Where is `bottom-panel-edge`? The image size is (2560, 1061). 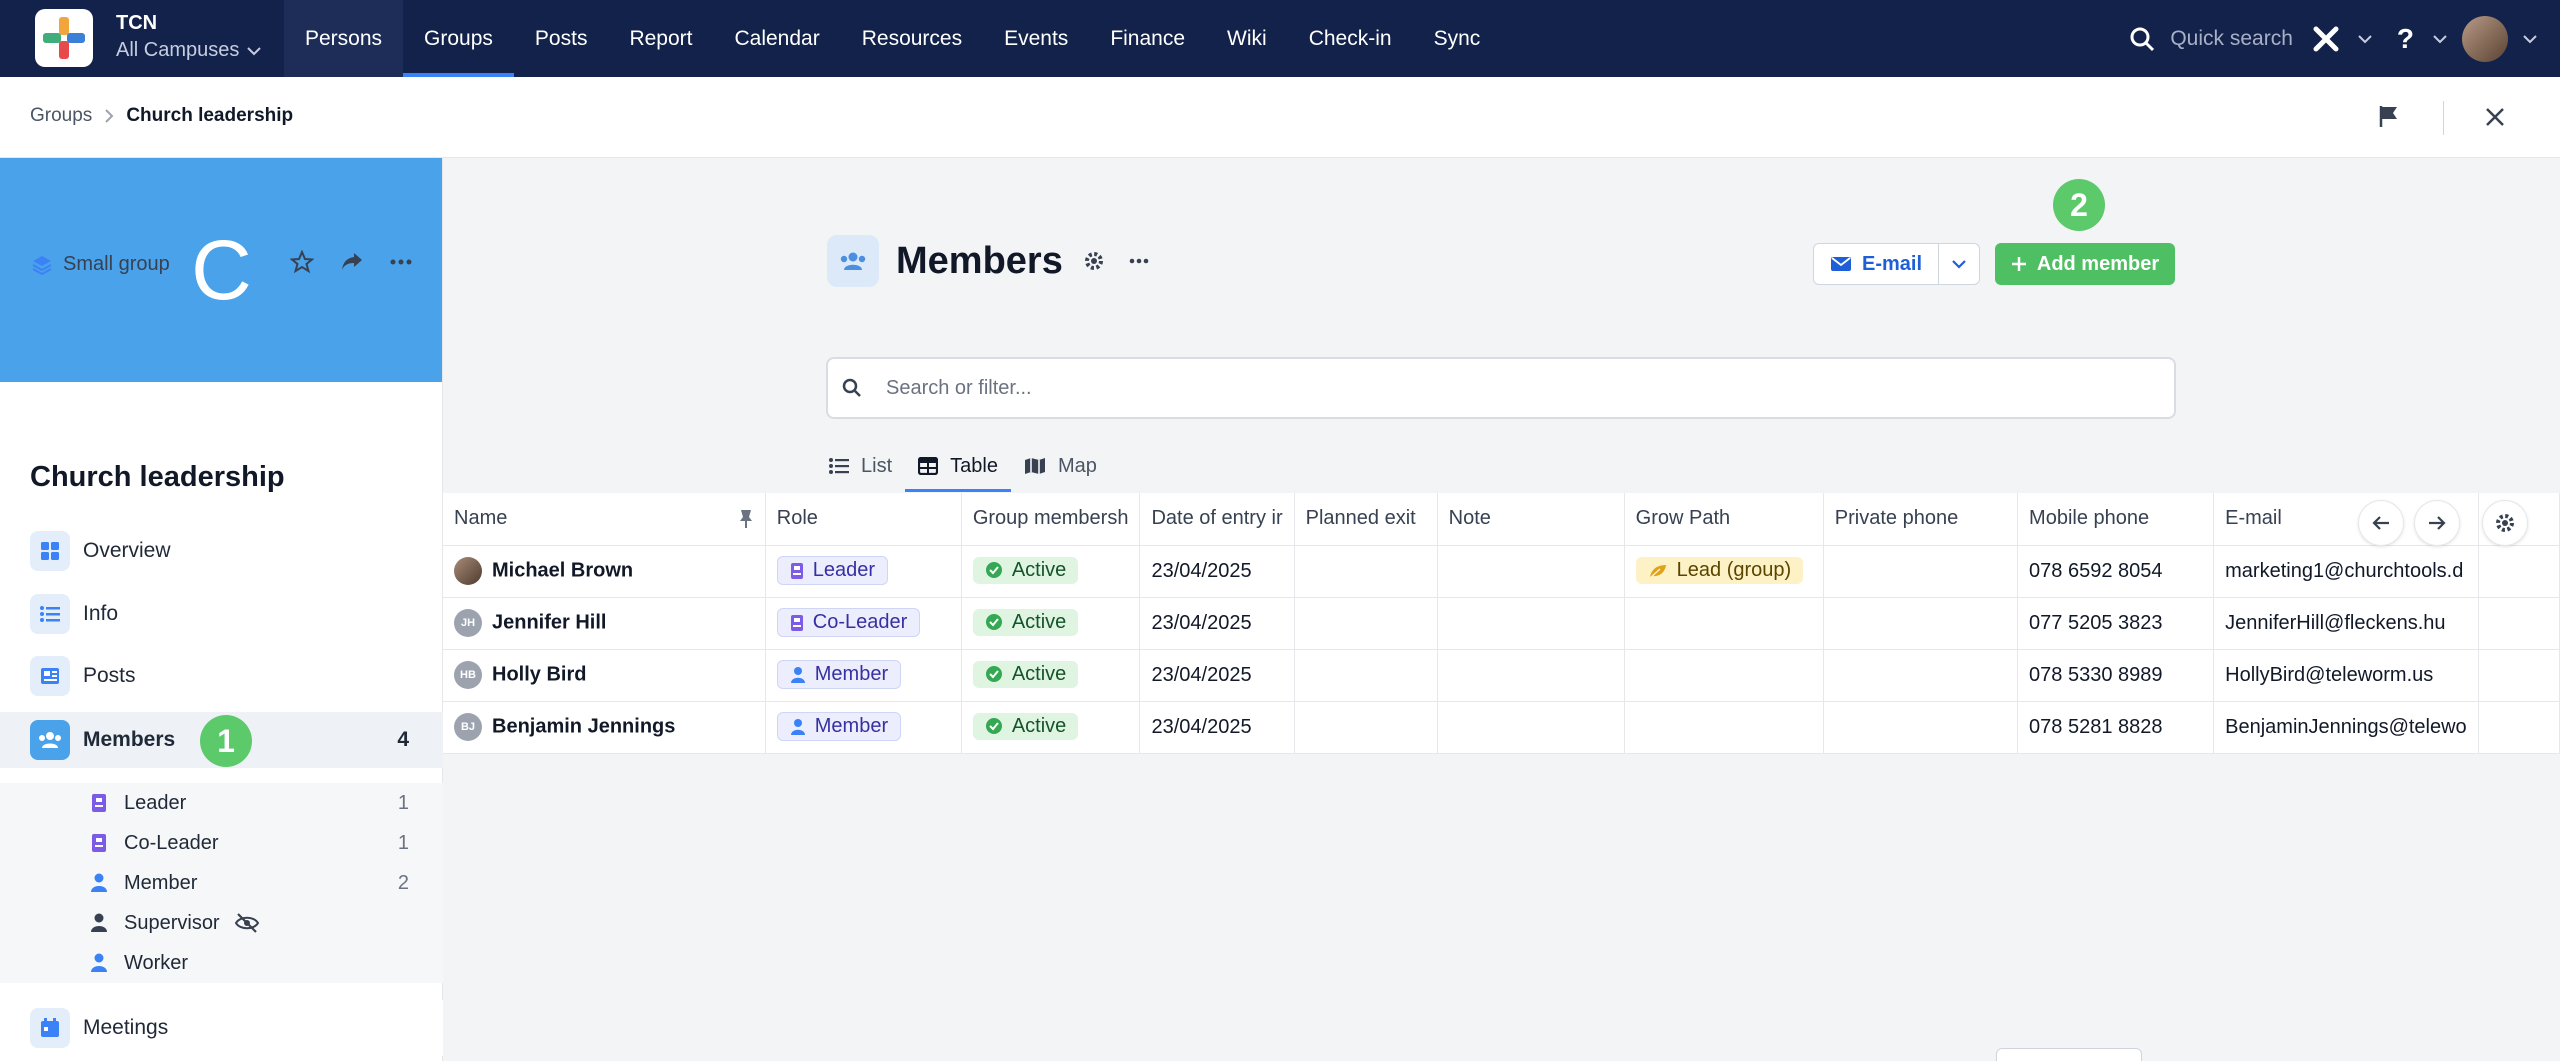 bottom-panel-edge is located at coordinates (2069, 1054).